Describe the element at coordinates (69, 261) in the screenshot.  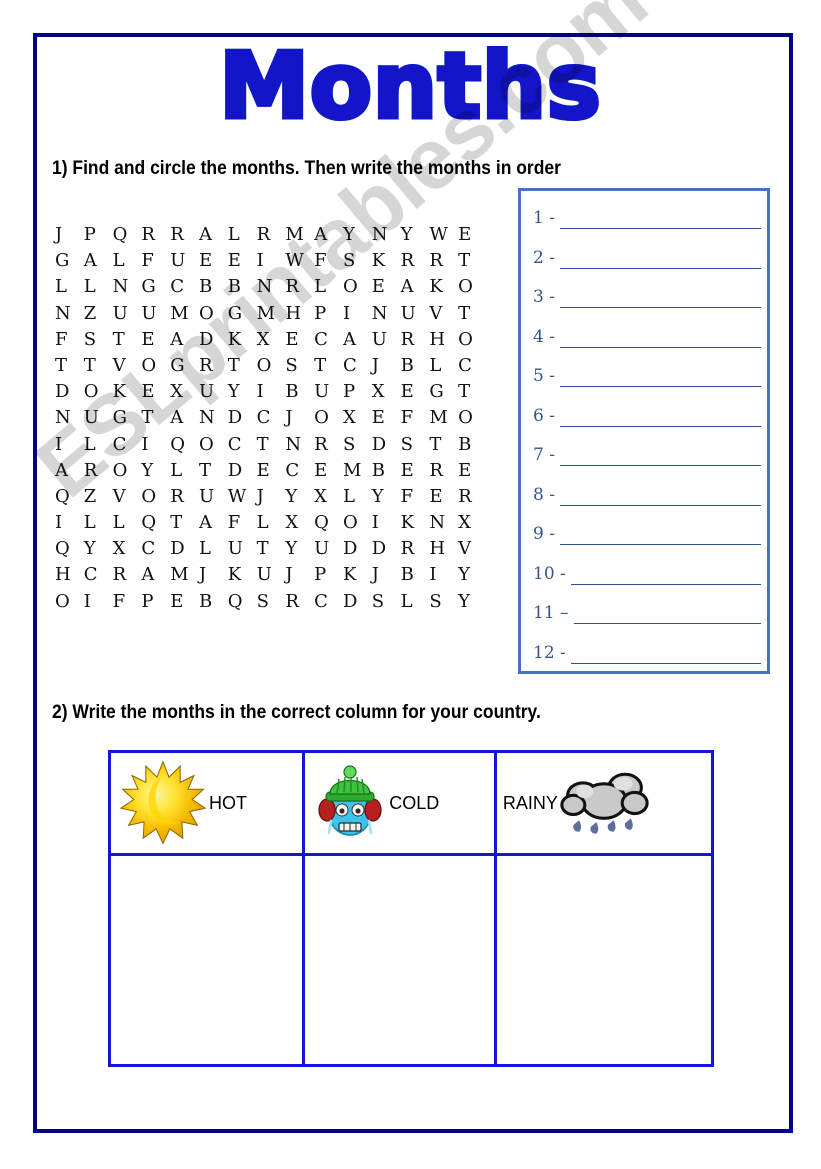
I see `word-search-letter: G` at that location.